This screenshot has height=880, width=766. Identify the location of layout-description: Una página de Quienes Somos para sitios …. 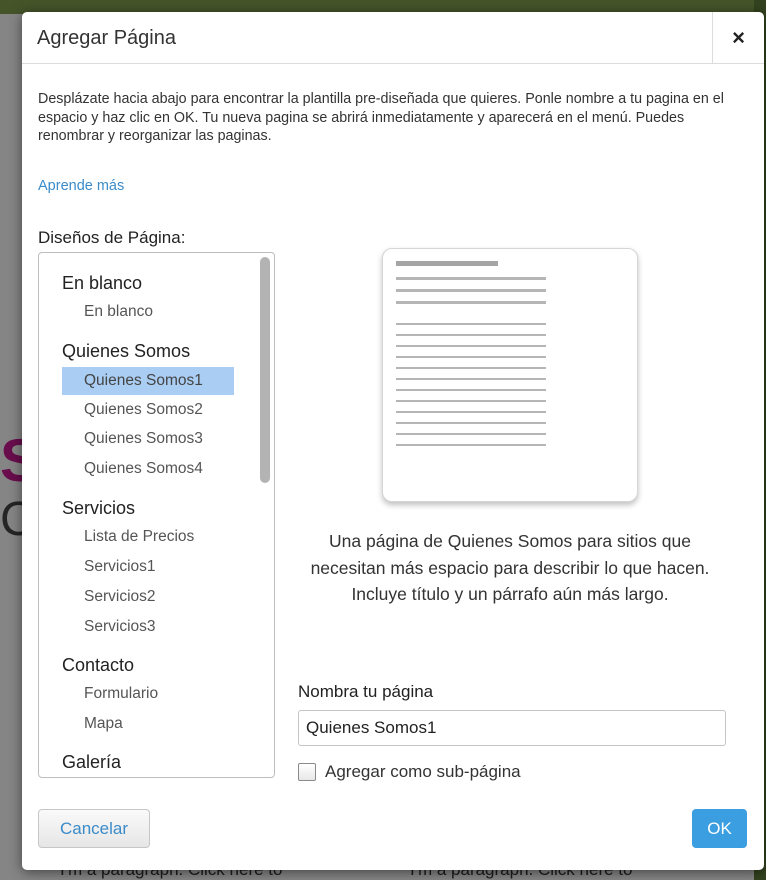
(510, 567).